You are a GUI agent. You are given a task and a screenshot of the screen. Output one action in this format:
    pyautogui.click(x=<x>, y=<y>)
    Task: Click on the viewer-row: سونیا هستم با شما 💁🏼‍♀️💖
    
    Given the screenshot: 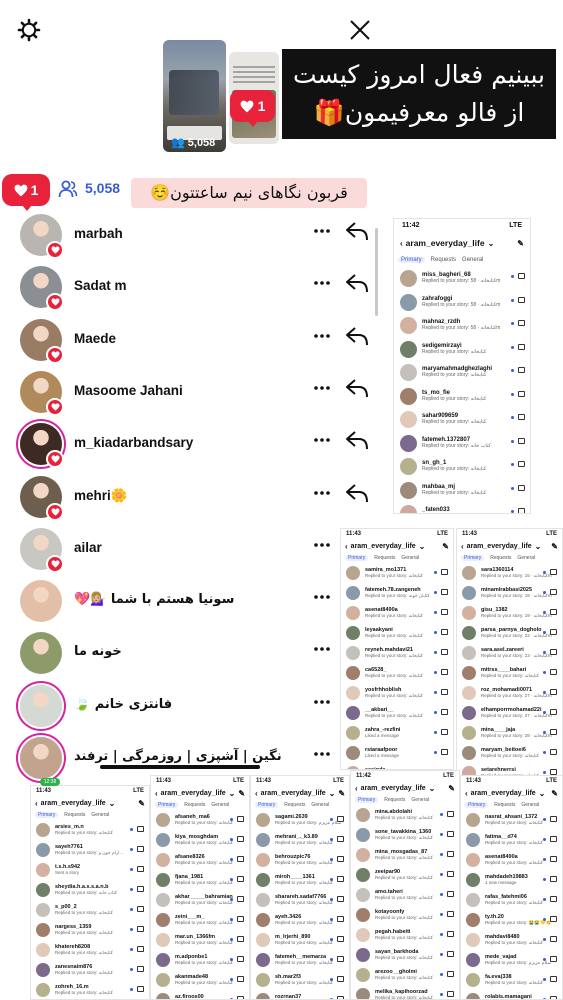 What is the action you would take?
    pyautogui.click(x=190, y=606)
    